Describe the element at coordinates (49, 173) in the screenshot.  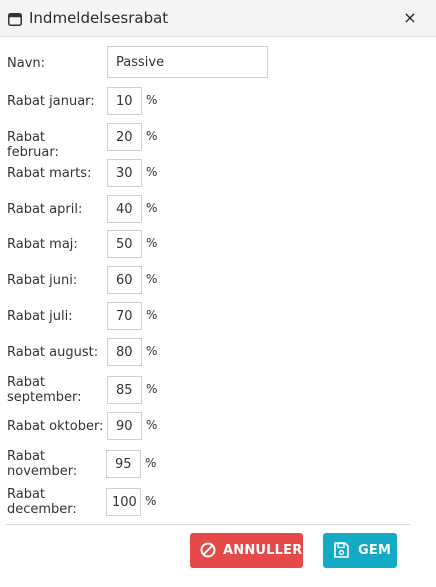
I see `rabat-label: Rabat marts:` at that location.